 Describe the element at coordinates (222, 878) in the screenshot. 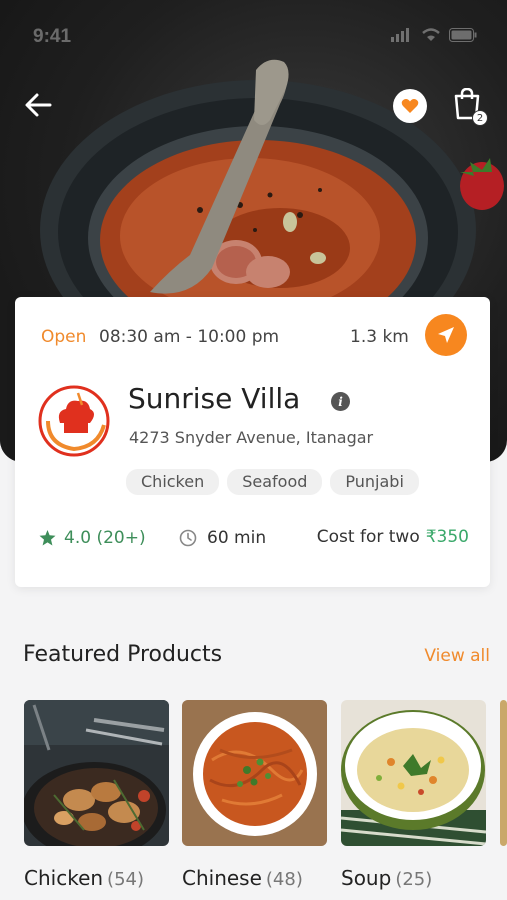

I see `product-name: Chinese` at that location.